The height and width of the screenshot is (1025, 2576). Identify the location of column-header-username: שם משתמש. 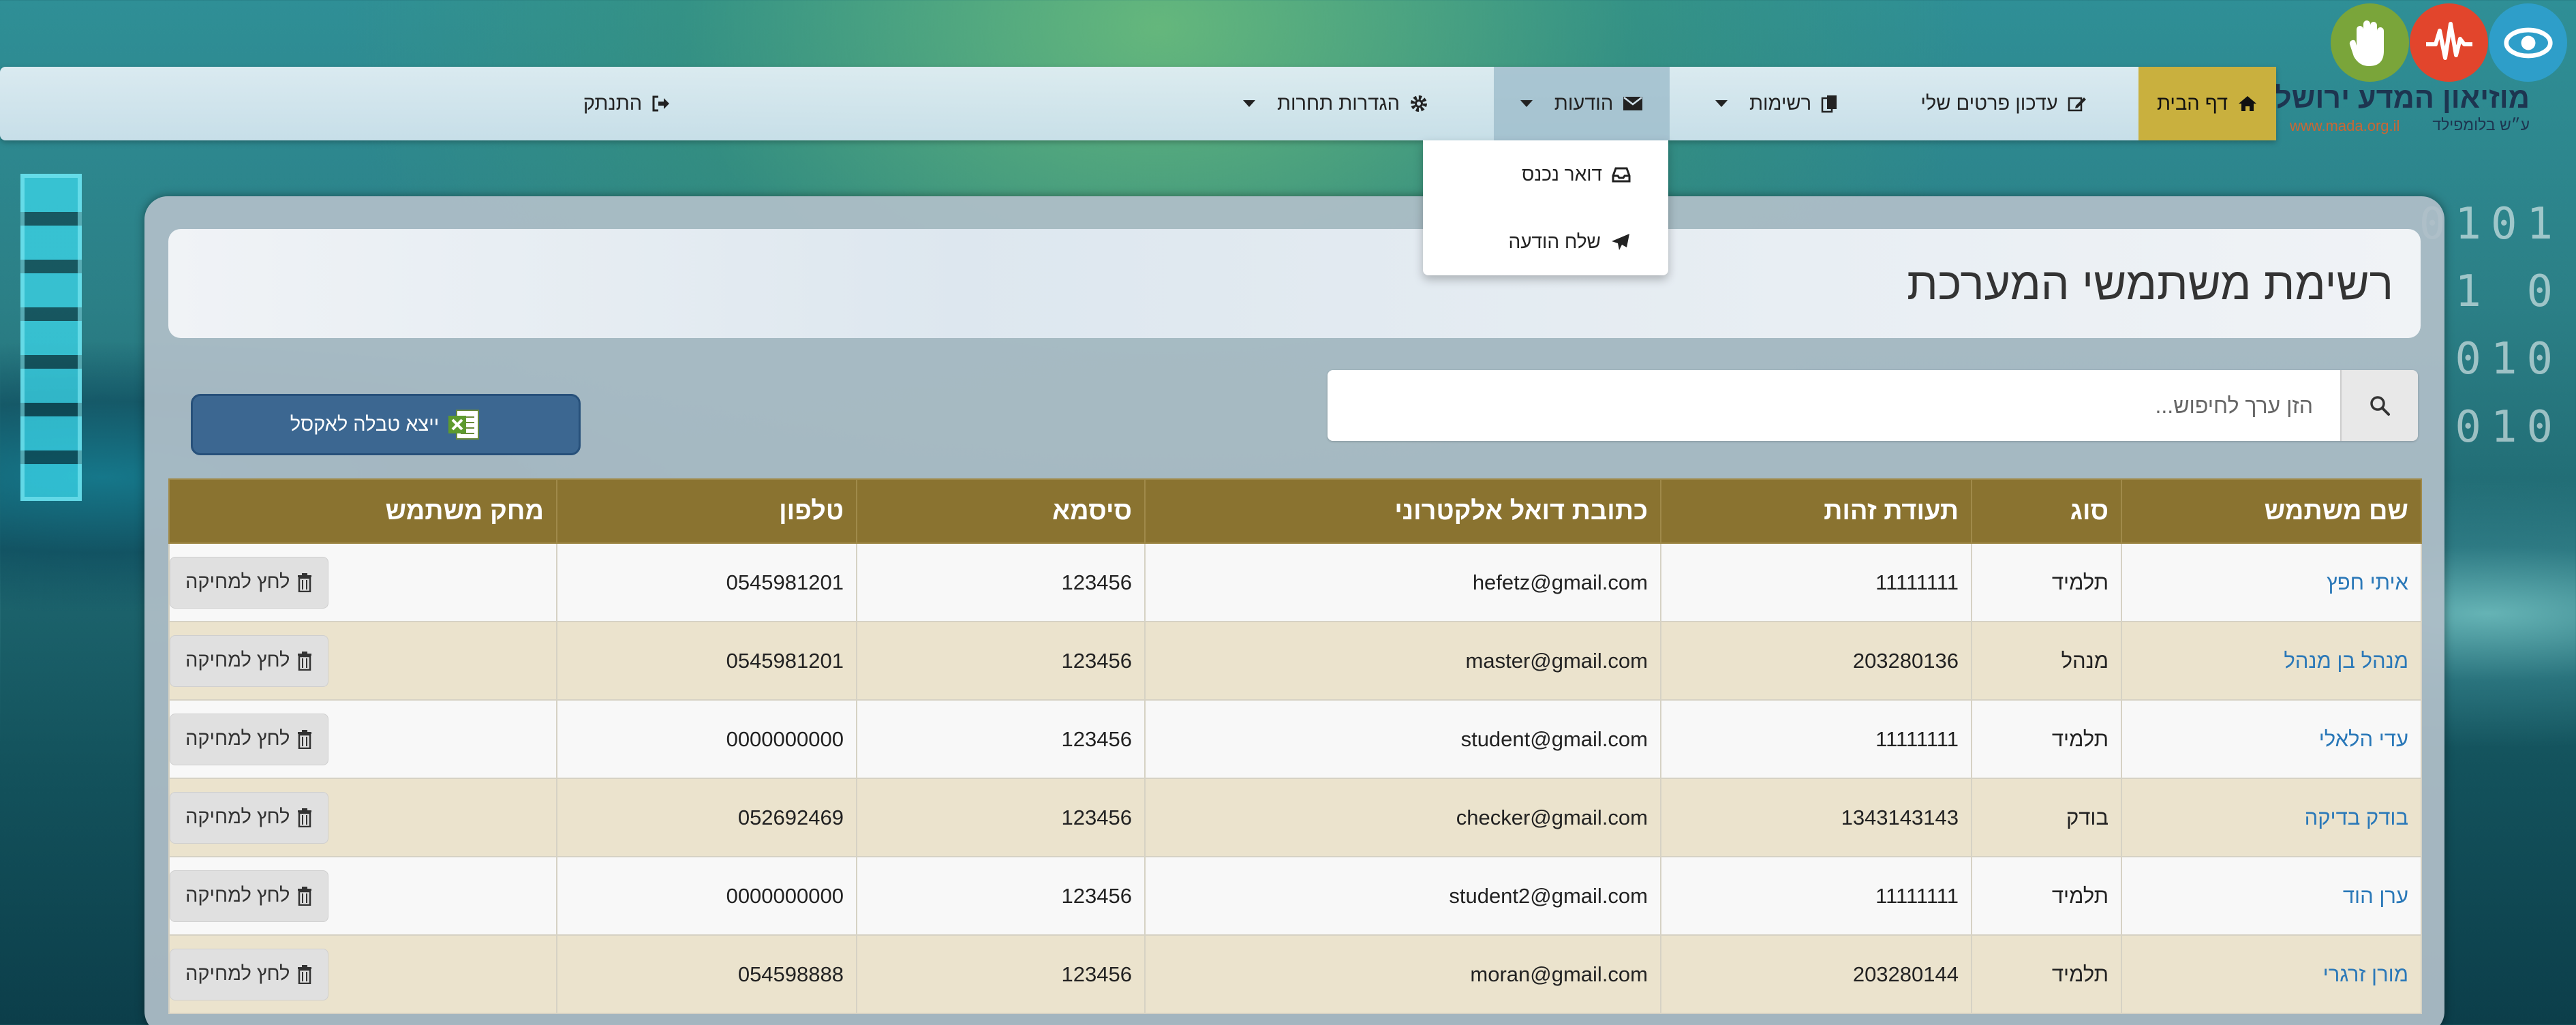
(2271, 511).